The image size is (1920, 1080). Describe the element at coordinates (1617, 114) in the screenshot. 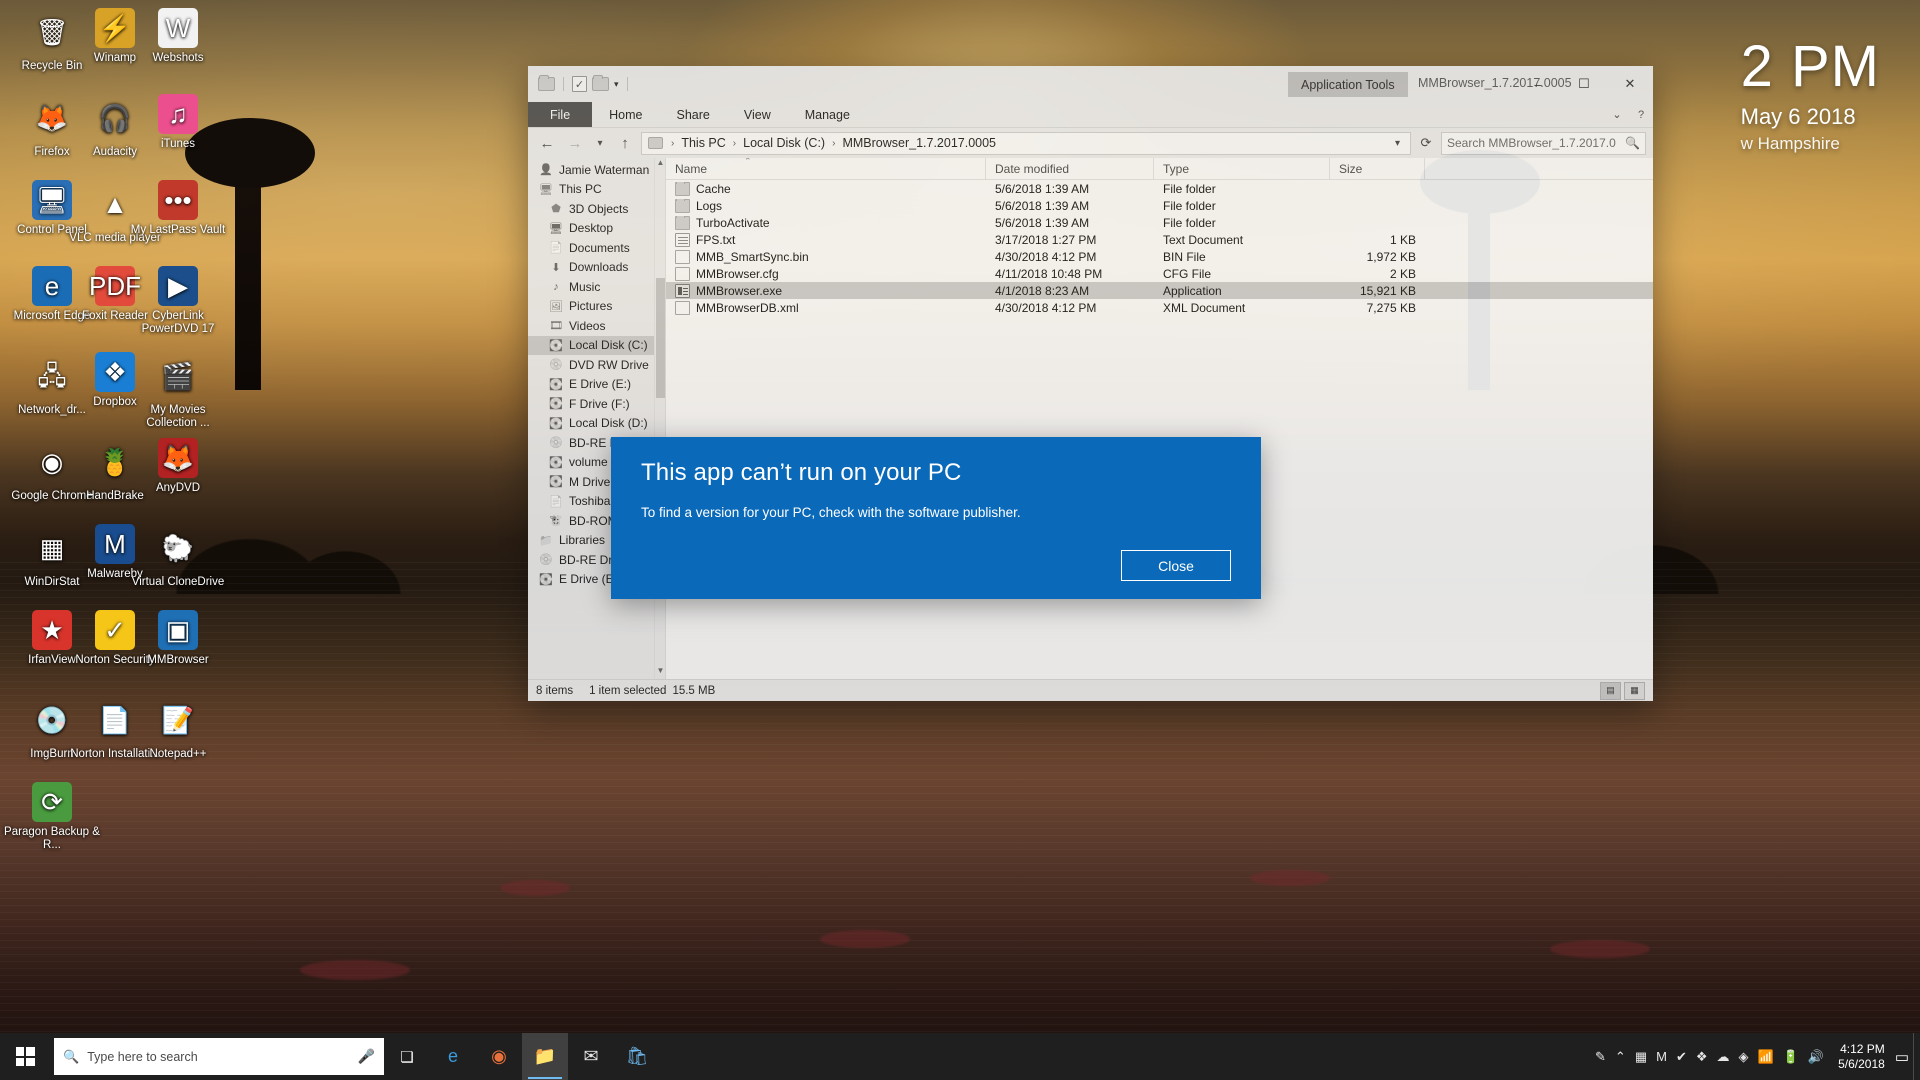

I see `ribbon-collapse-icon: ⌄` at that location.